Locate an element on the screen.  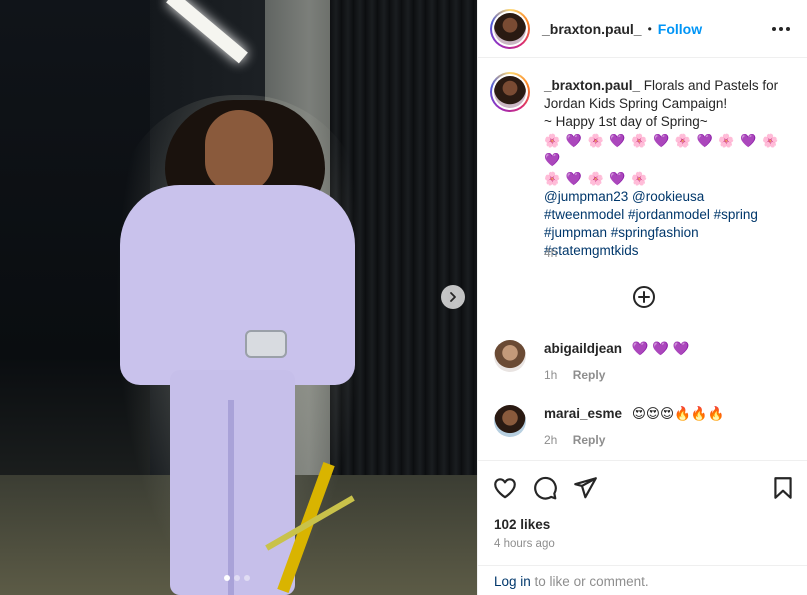
caption-mentions: @jumpman23 @rookieusa is located at coordinates (624, 196).